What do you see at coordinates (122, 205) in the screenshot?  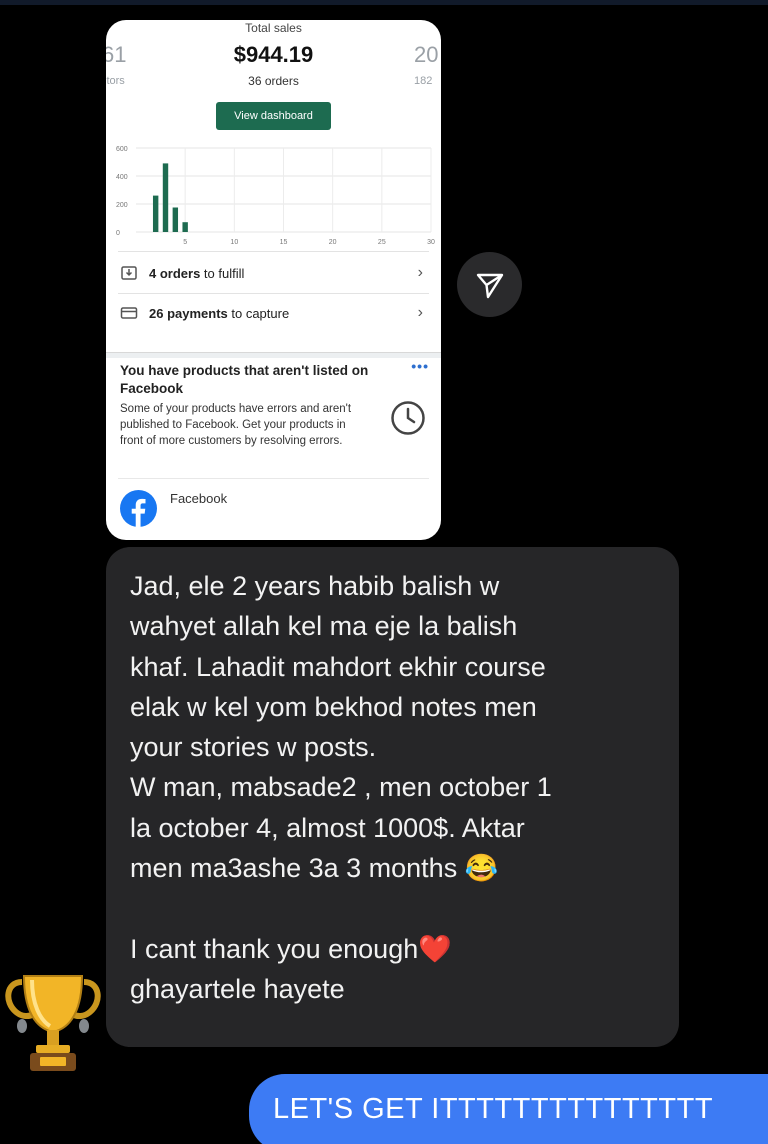 I see `y-tick-label: 200` at bounding box center [122, 205].